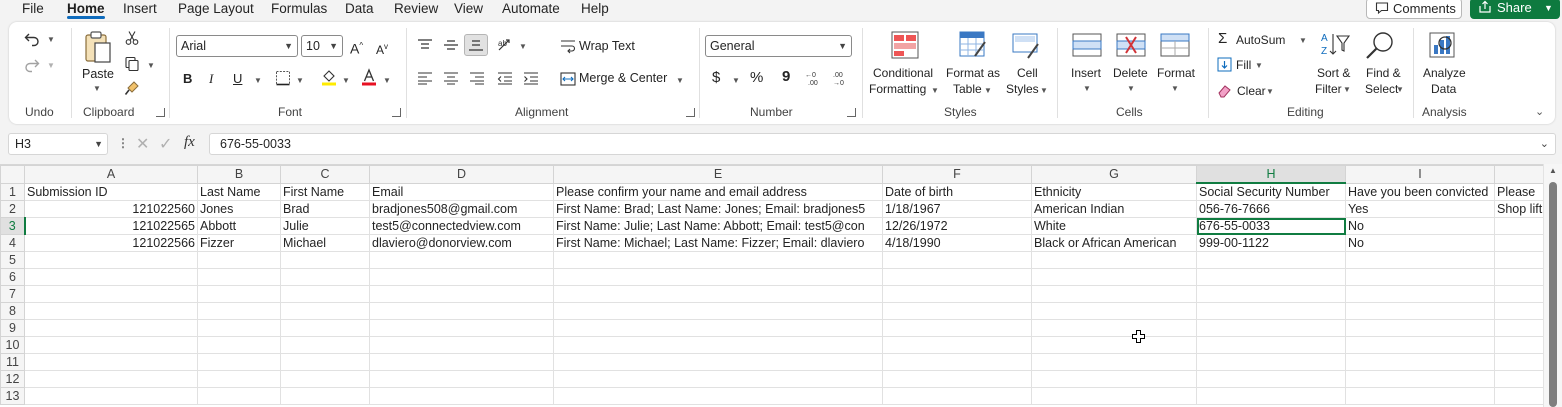 This screenshot has width=1562, height=407. What do you see at coordinates (151, 65) in the screenshot?
I see `copy-dropdown-icon: ▼` at bounding box center [151, 65].